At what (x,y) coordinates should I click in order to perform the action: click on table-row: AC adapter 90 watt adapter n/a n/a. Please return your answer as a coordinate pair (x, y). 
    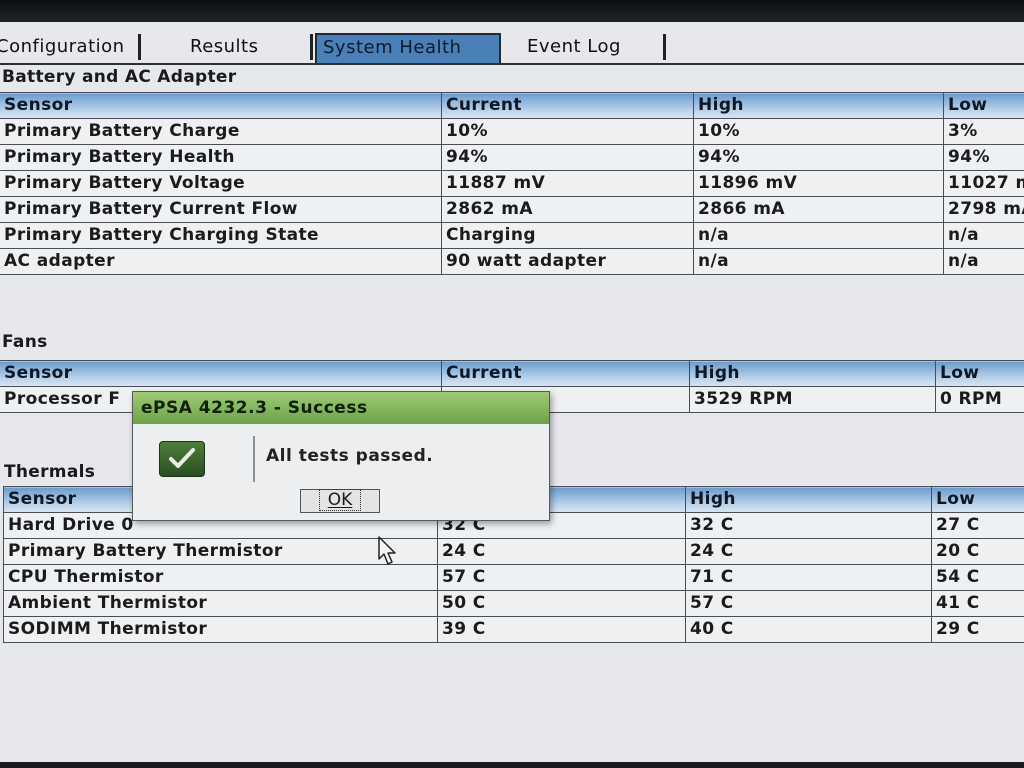
    Looking at the image, I should click on (512, 261).